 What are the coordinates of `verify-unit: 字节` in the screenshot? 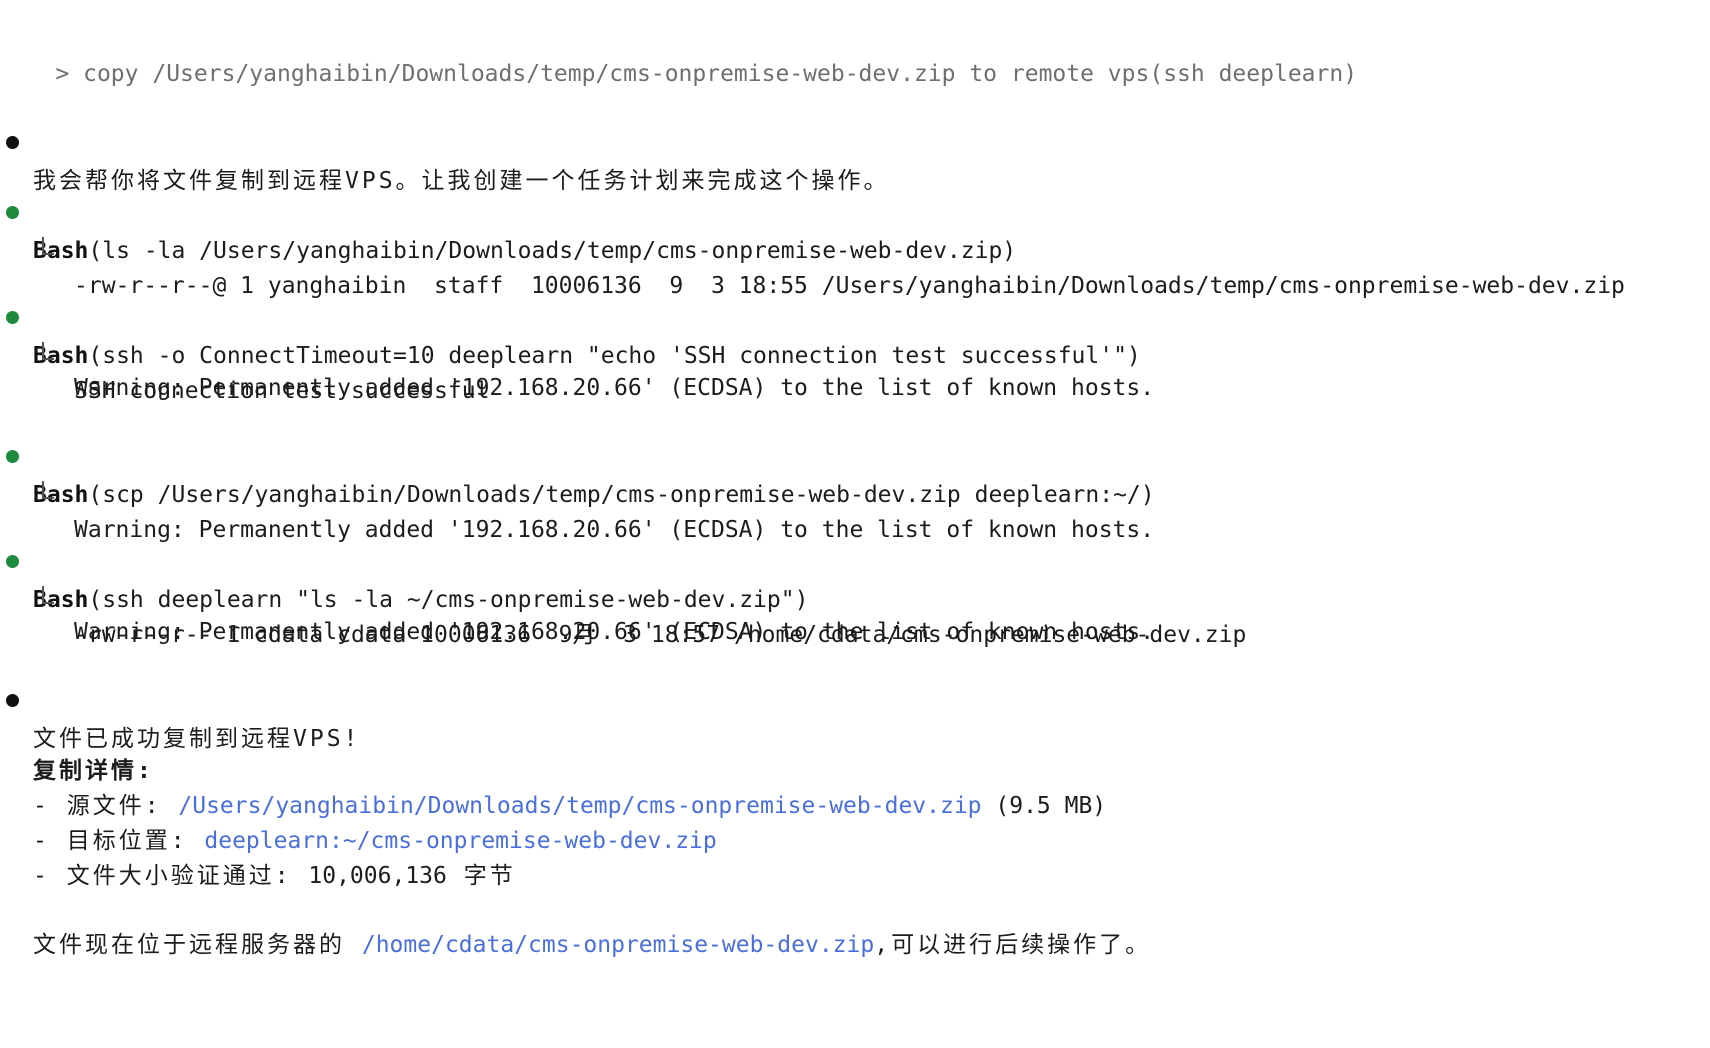 It's located at (481, 876).